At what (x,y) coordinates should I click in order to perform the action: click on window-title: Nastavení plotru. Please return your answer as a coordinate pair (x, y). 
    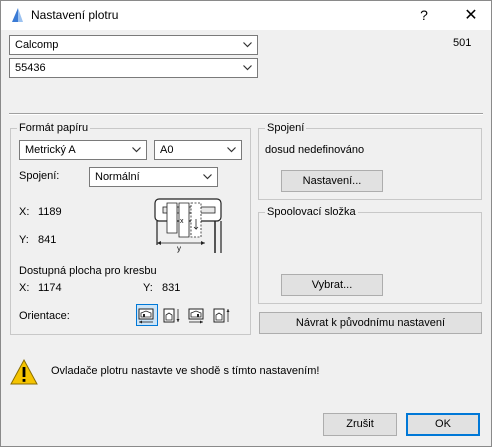
    Looking at the image, I should click on (75, 15).